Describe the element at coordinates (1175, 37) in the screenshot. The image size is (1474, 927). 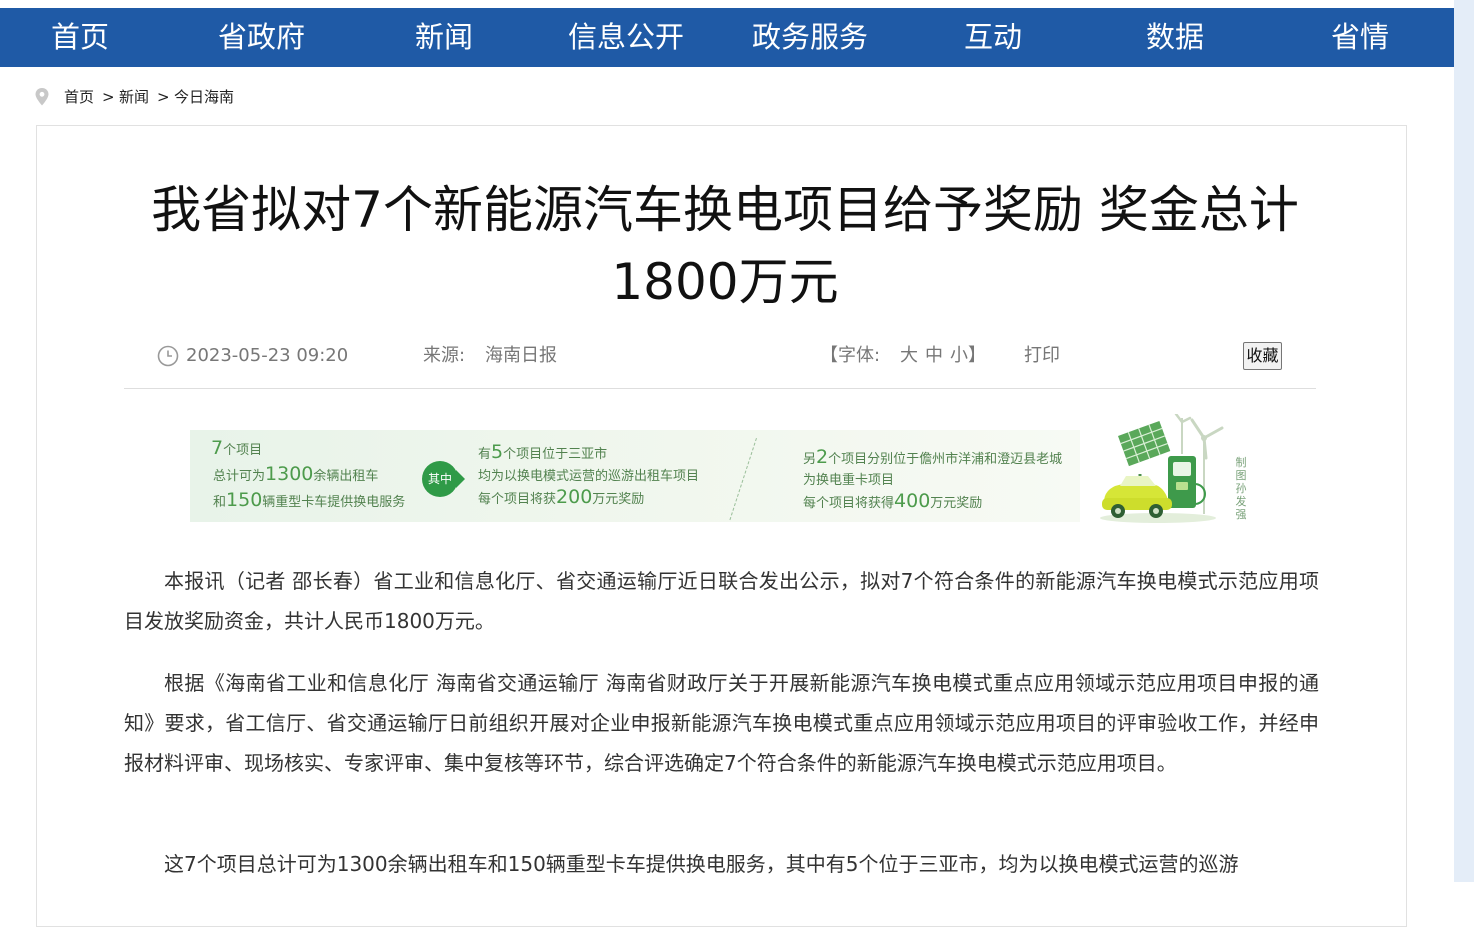
I see `nav-item-data: 数据` at that location.